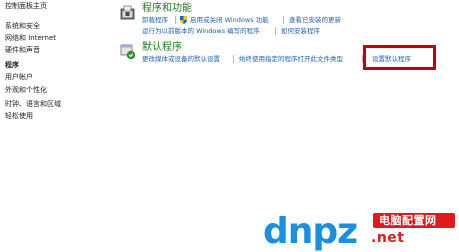  Describe the element at coordinates (155, 20) in the screenshot. I see `uninstall-program-link: 卸载程序` at that location.